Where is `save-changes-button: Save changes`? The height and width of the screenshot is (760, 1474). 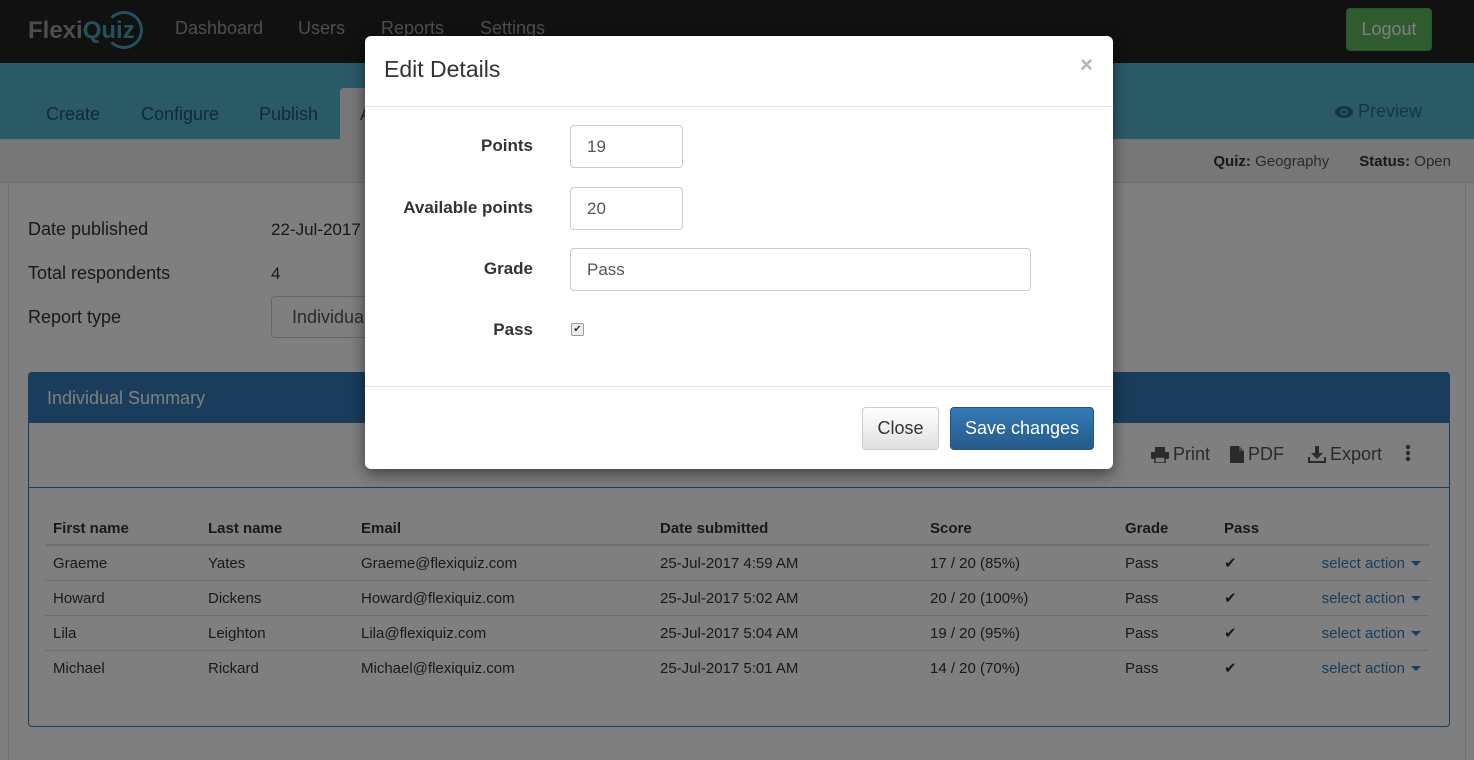 save-changes-button: Save changes is located at coordinates (1022, 428).